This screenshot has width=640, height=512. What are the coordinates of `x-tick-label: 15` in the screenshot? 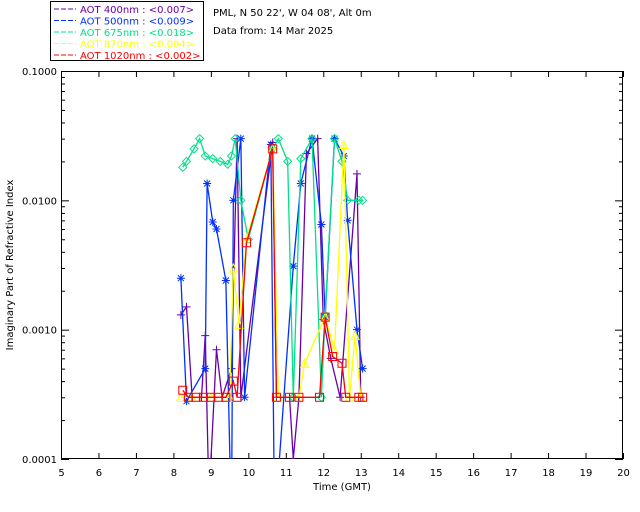 It's located at (436, 473).